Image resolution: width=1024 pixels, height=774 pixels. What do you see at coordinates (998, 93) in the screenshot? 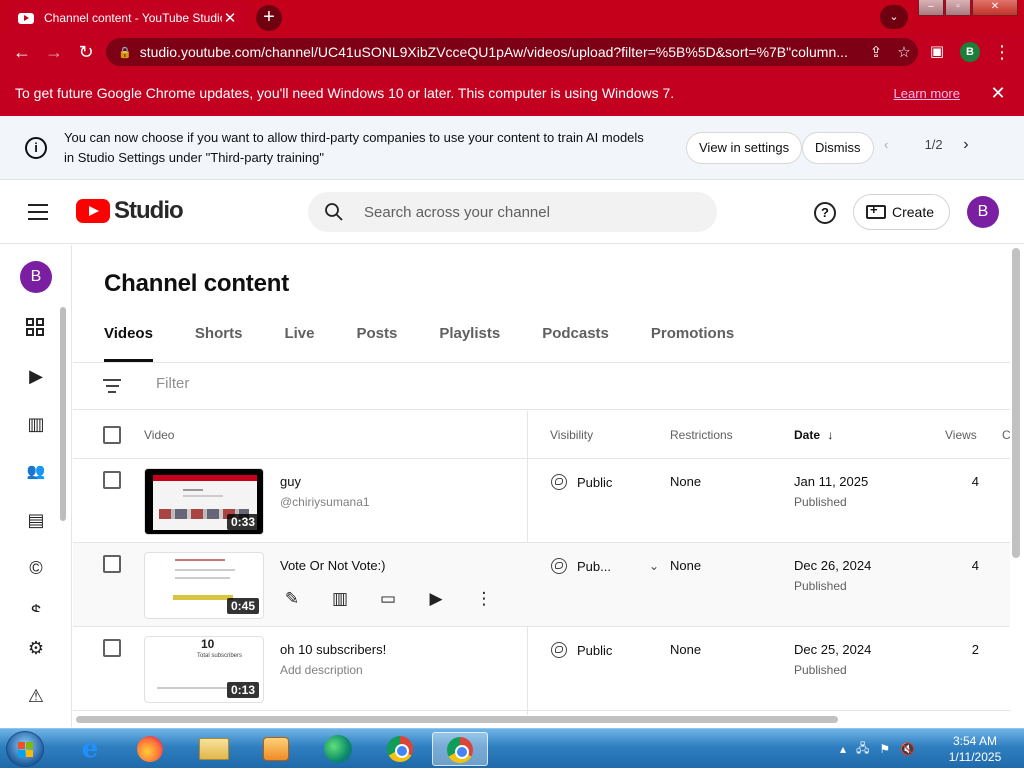
I see `infobar-close-icon: ✕` at bounding box center [998, 93].